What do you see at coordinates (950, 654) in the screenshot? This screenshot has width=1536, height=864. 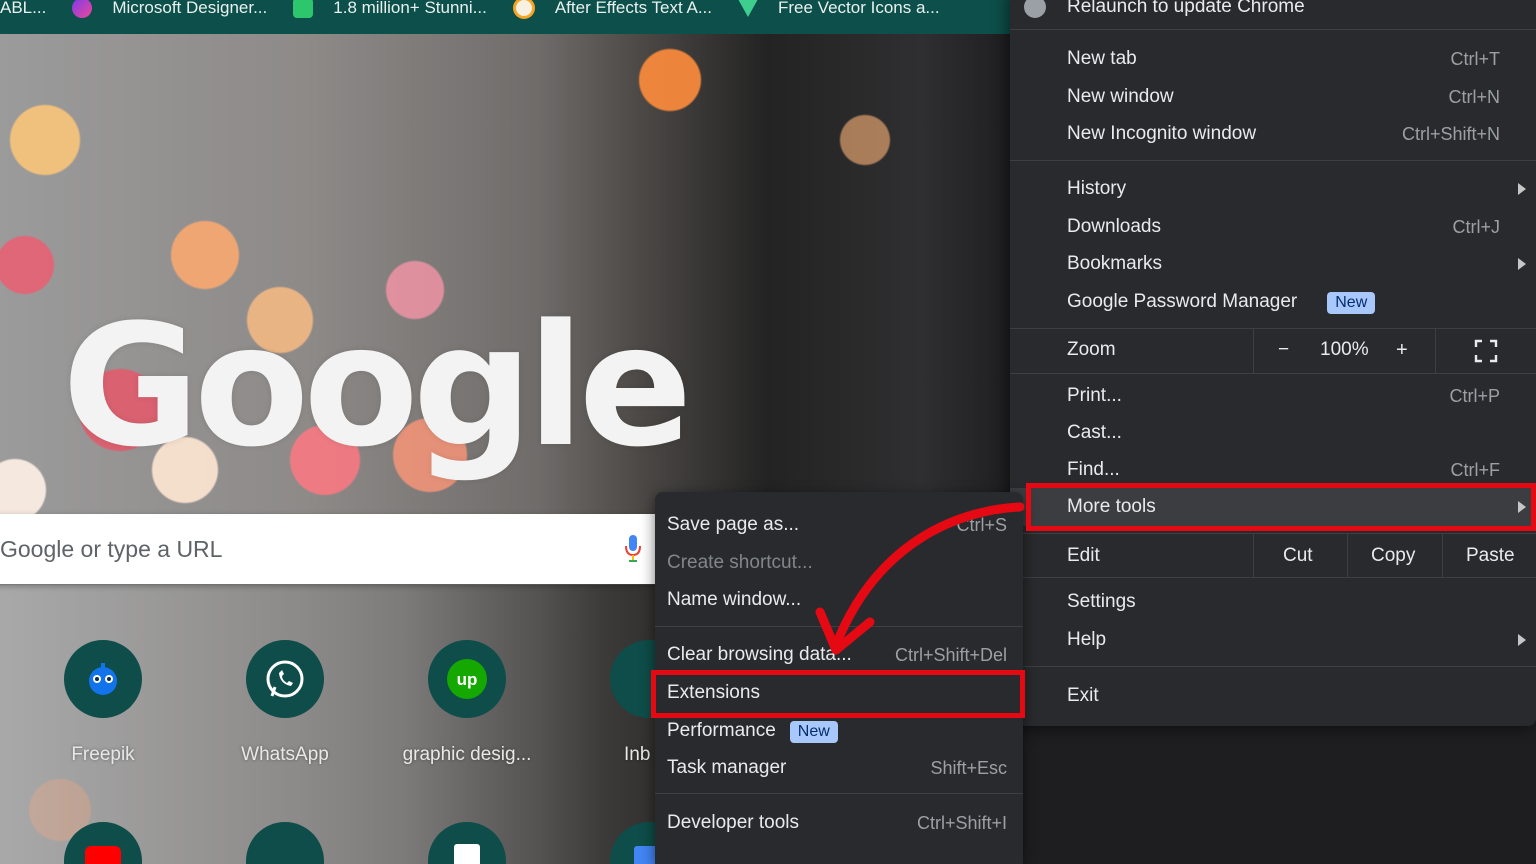 I see `shortcut-text: Ctrl+Shift+Del` at bounding box center [950, 654].